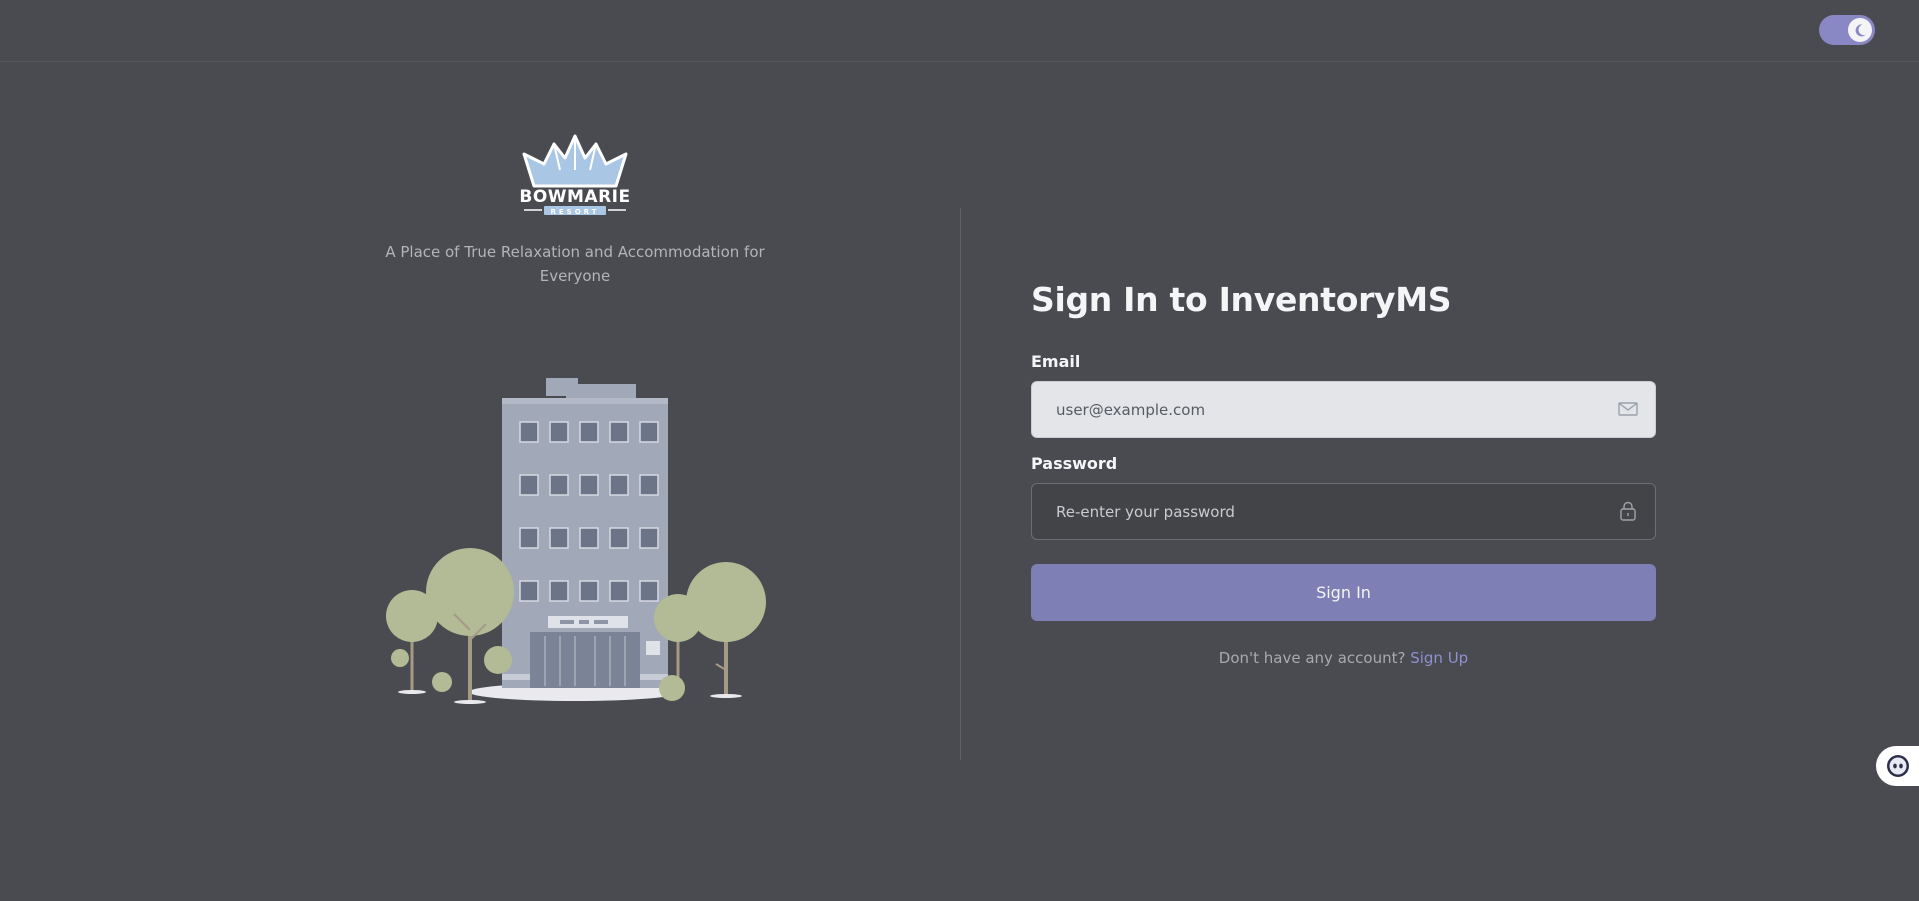 Image resolution: width=1919 pixels, height=901 pixels. I want to click on sign-in-button: Sign In, so click(1343, 592).